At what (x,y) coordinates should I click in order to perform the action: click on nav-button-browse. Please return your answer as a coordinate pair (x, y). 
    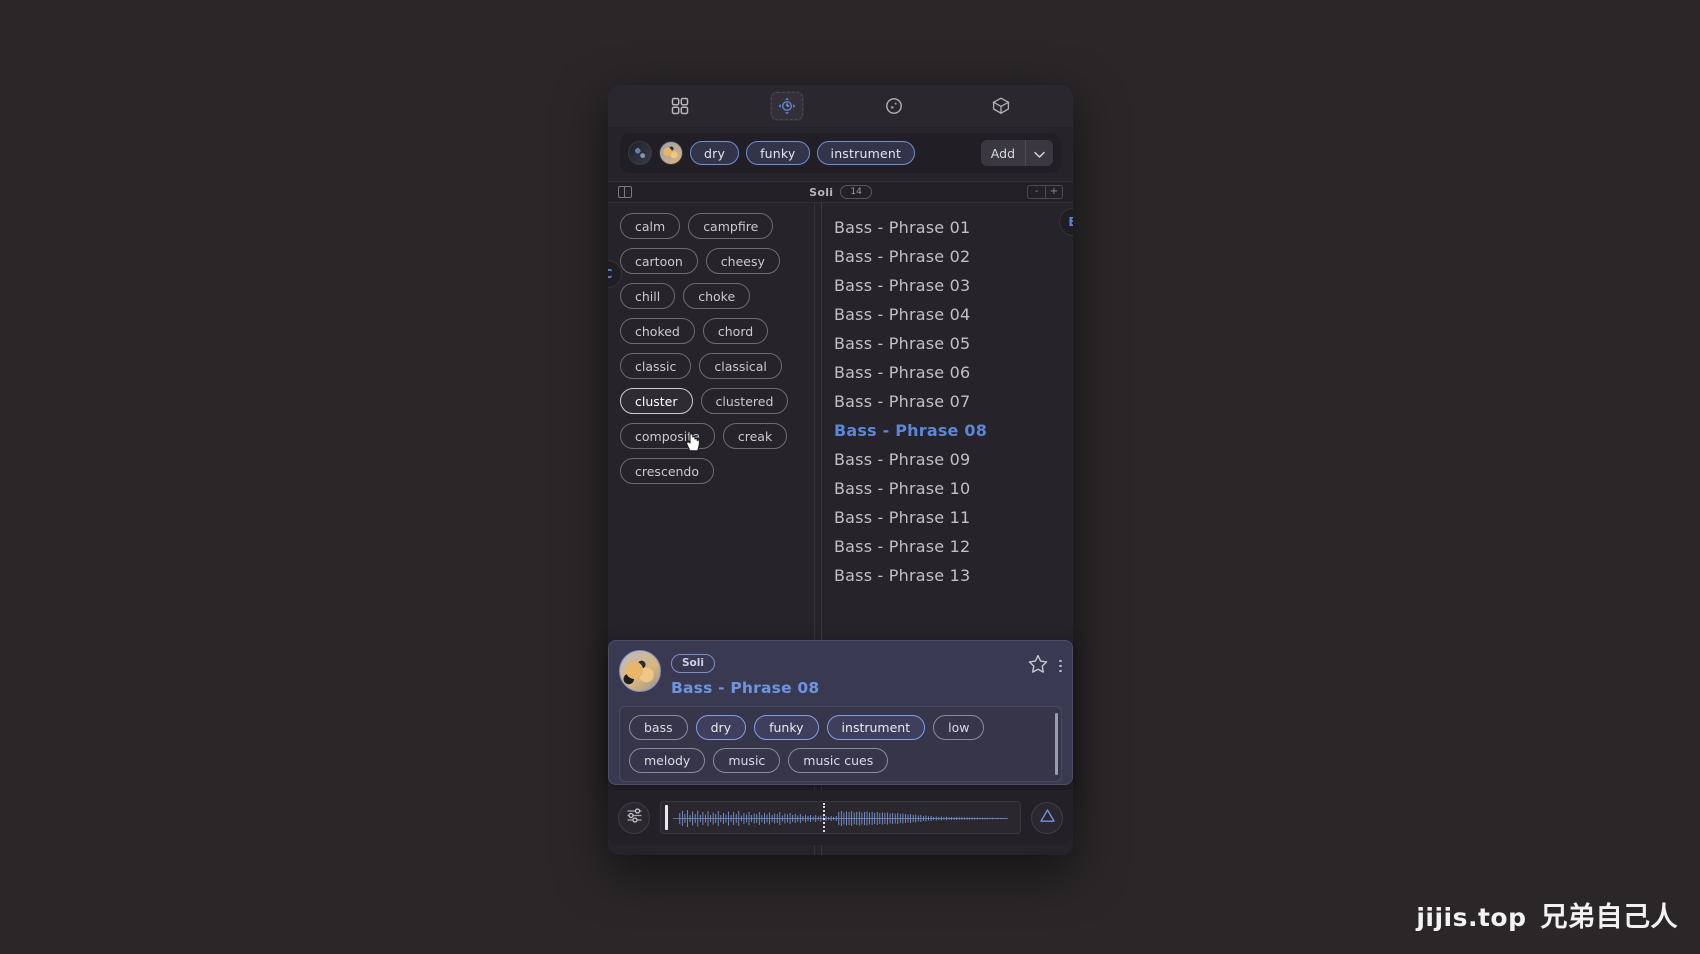
    Looking at the image, I should click on (680, 106).